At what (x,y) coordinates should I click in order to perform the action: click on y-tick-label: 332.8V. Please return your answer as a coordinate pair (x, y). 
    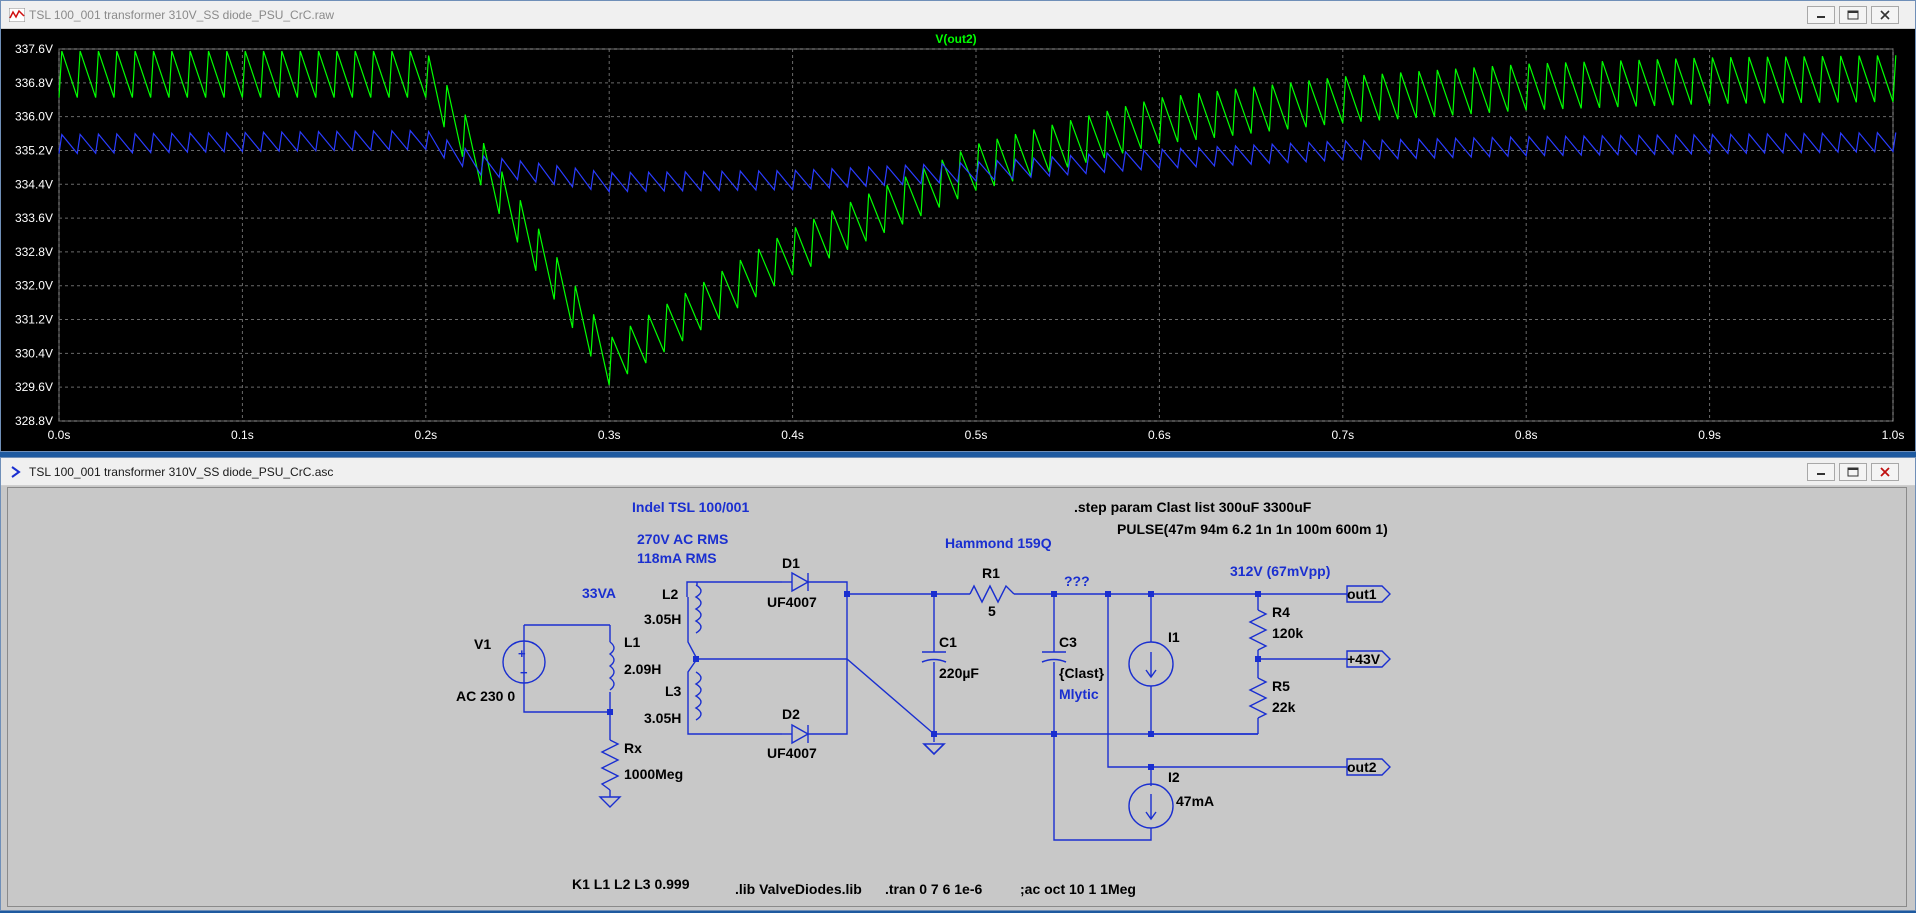
    Looking at the image, I should click on (34, 252).